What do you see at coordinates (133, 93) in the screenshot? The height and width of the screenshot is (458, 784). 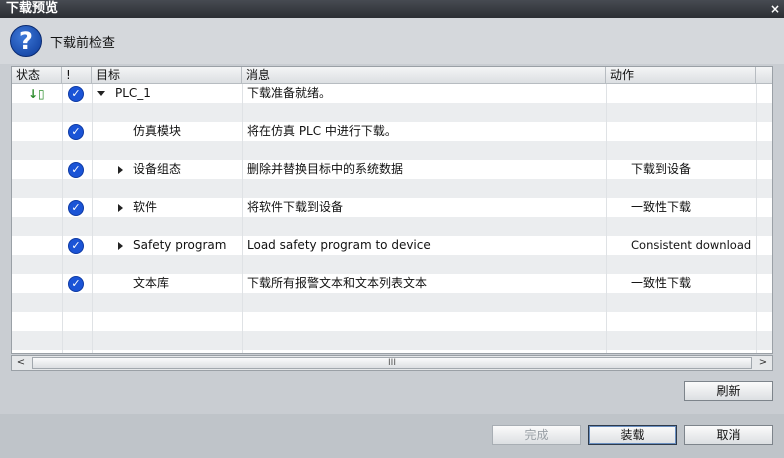 I see `target-name: PLC_1` at bounding box center [133, 93].